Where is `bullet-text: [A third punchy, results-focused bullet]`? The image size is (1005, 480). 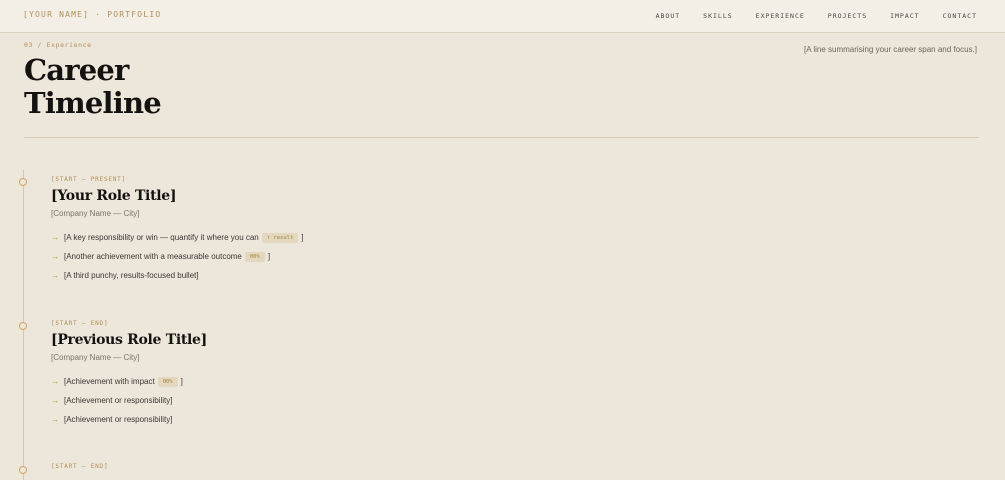 bullet-text: [A third punchy, results-focused bullet] is located at coordinates (131, 275).